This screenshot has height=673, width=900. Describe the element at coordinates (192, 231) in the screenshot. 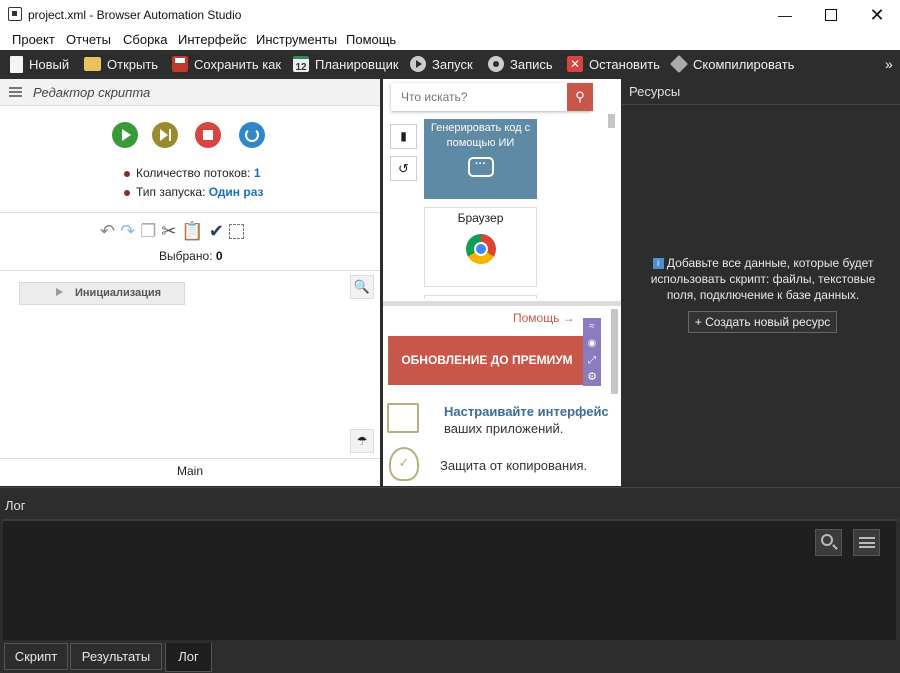

I see `paste-icon: 📋` at that location.